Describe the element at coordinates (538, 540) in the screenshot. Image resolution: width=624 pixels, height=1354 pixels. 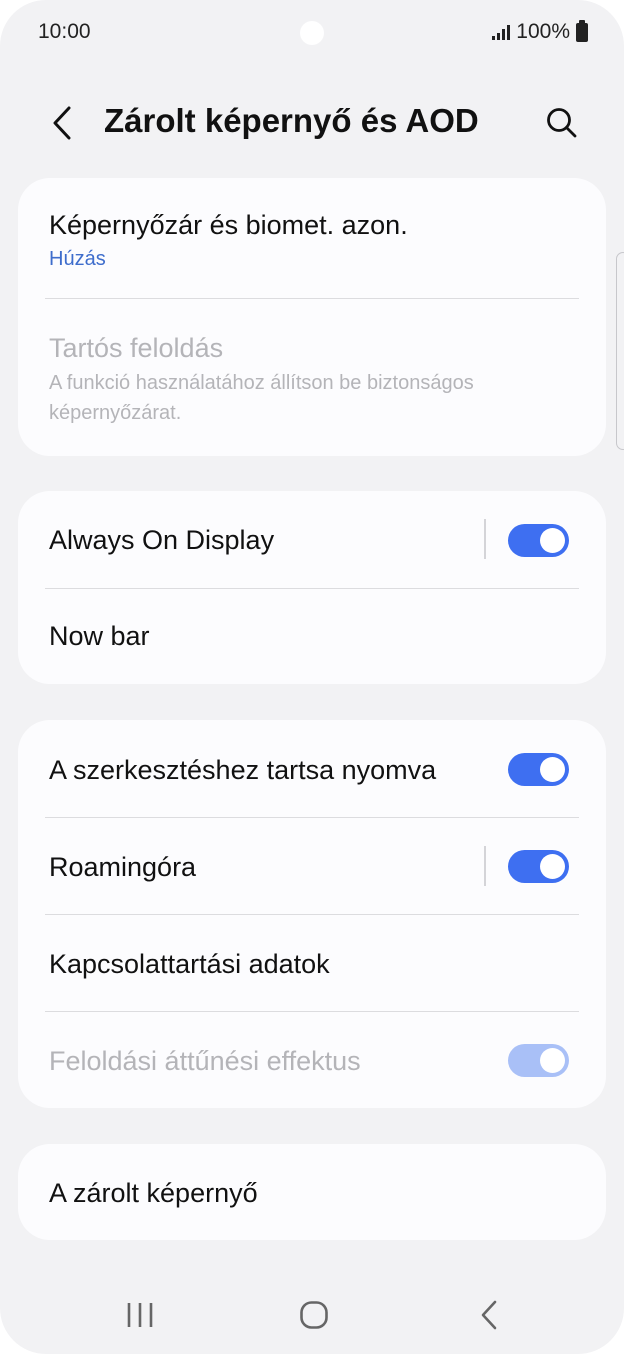
I see `aod-toggle` at that location.